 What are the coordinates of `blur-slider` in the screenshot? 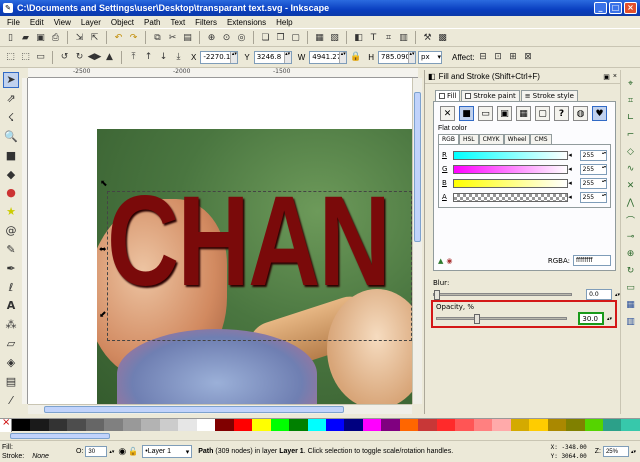 It's located at (503, 295).